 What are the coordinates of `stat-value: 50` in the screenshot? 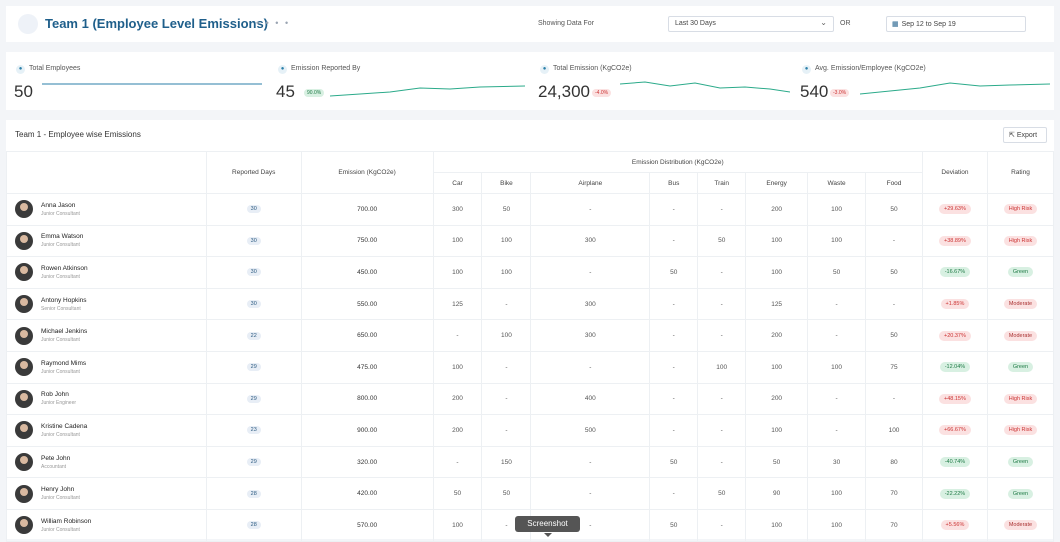 It's located at (23, 91).